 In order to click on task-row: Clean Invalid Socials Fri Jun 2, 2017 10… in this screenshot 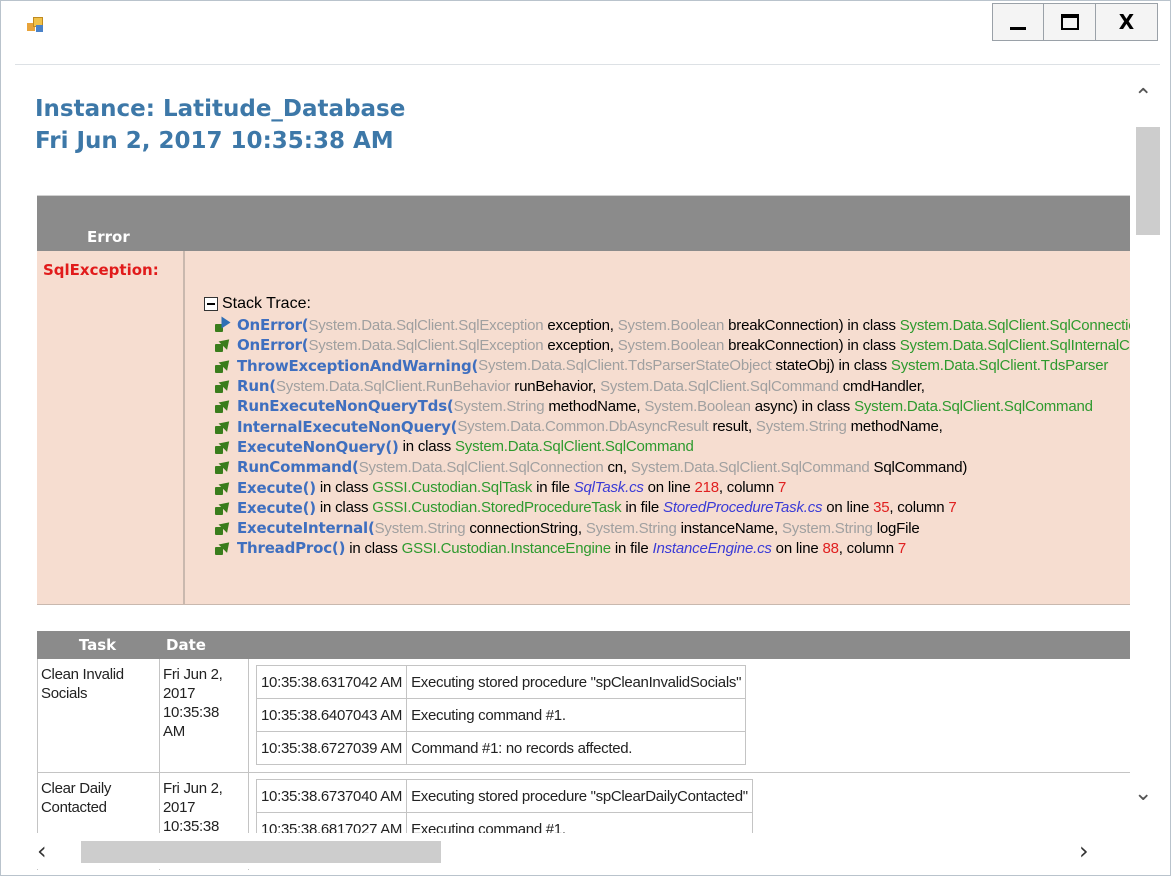, I will do `click(583, 716)`.